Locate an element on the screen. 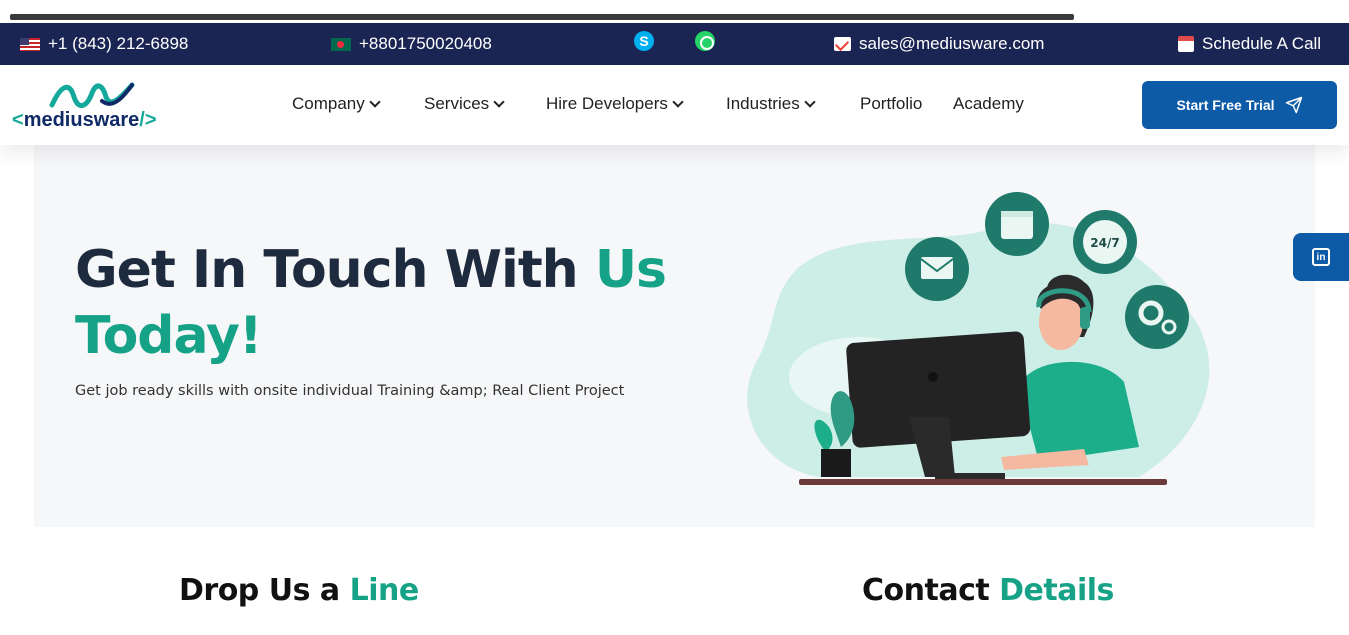  calendar-icon is located at coordinates (1186, 44).